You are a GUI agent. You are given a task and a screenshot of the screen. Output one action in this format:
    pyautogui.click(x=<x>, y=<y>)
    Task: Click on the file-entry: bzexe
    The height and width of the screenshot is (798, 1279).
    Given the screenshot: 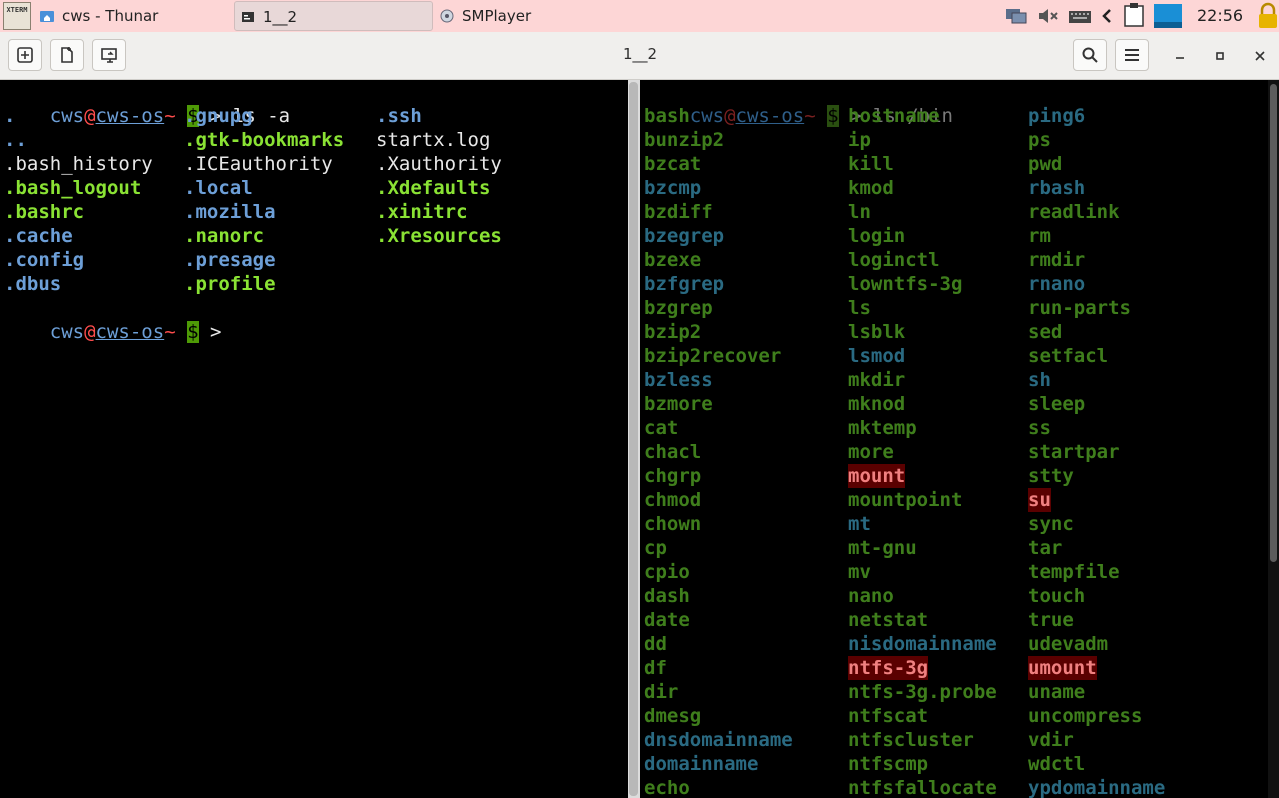 What is the action you would take?
    pyautogui.click(x=673, y=260)
    